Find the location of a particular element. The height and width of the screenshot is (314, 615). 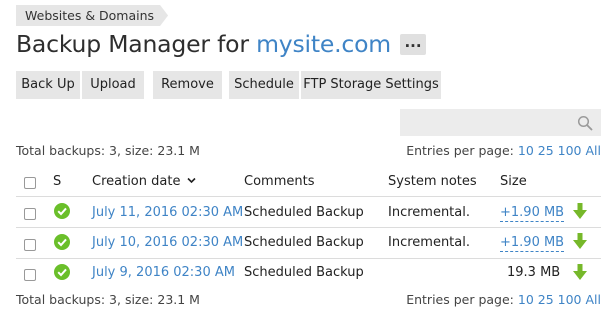

entries-per-page: Entries per page: 10 25 100 All is located at coordinates (503, 150).